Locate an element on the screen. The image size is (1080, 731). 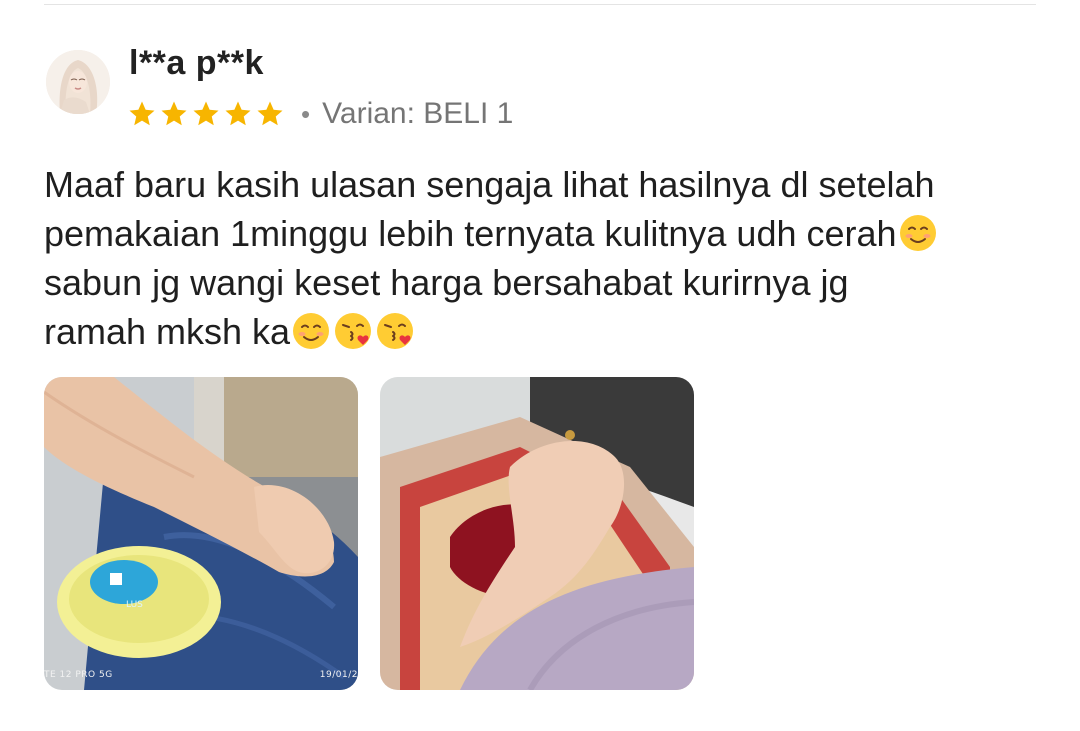
review-text-line: ramah mksh ka is located at coordinates (544, 331).